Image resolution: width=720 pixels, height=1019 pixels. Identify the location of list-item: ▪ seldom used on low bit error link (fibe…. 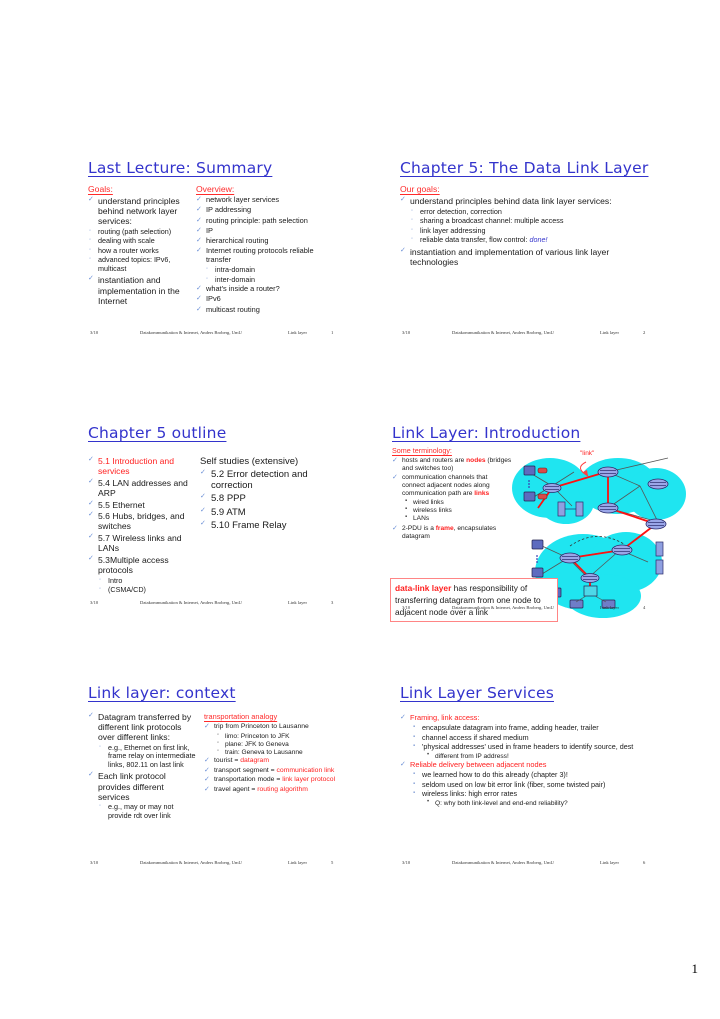
(509, 784).